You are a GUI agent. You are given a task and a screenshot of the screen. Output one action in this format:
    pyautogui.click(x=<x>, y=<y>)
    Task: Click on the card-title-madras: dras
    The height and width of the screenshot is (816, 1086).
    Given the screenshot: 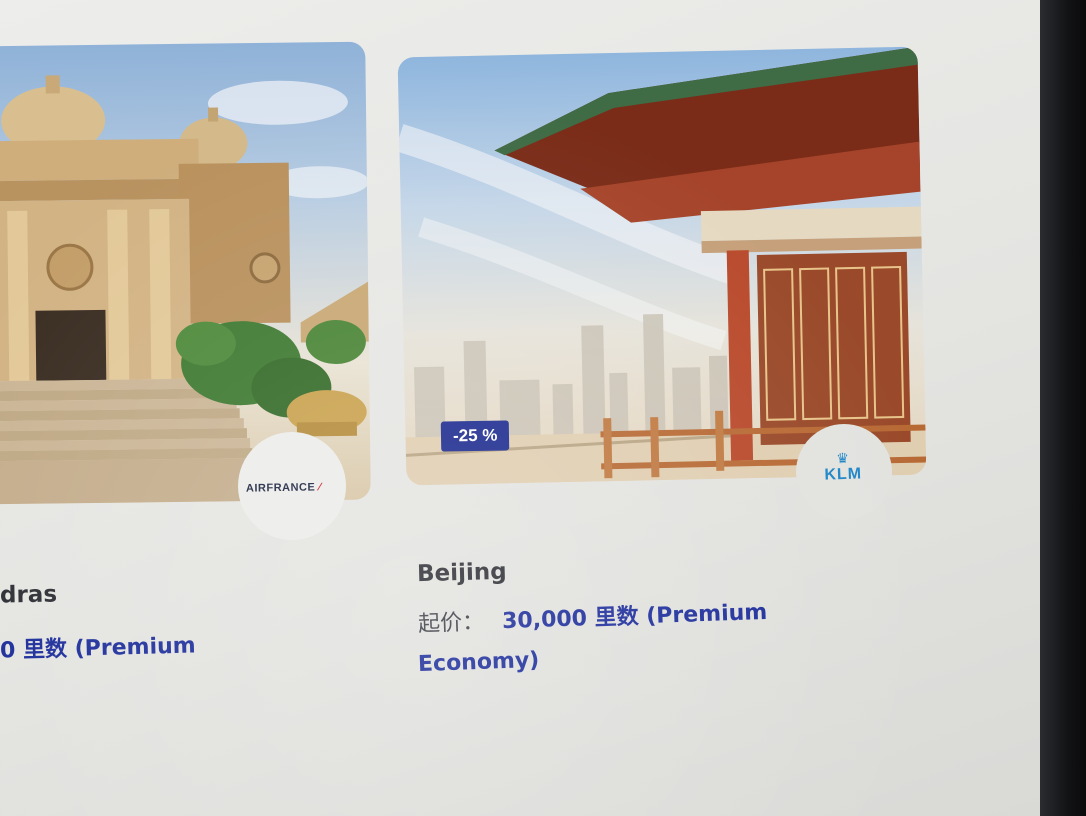 What is the action you would take?
    pyautogui.click(x=28, y=595)
    